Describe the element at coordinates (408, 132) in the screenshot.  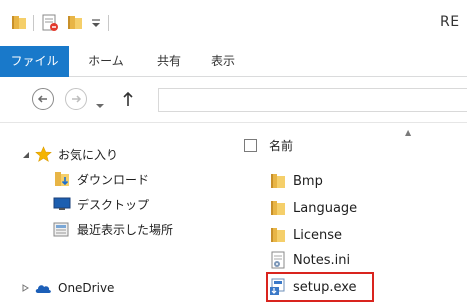
I see `sort-arrow-icon: ▲` at that location.